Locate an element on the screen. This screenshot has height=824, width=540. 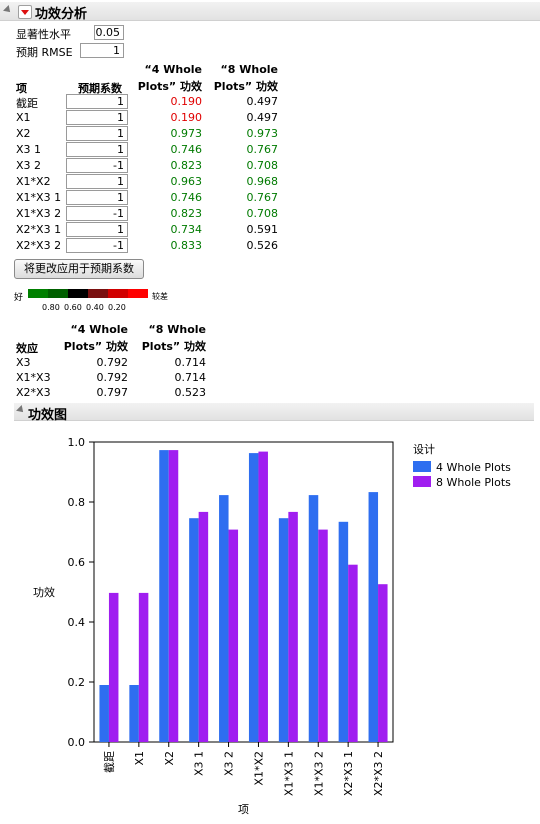
power-4wp-value: 0.973 is located at coordinates (186, 133).